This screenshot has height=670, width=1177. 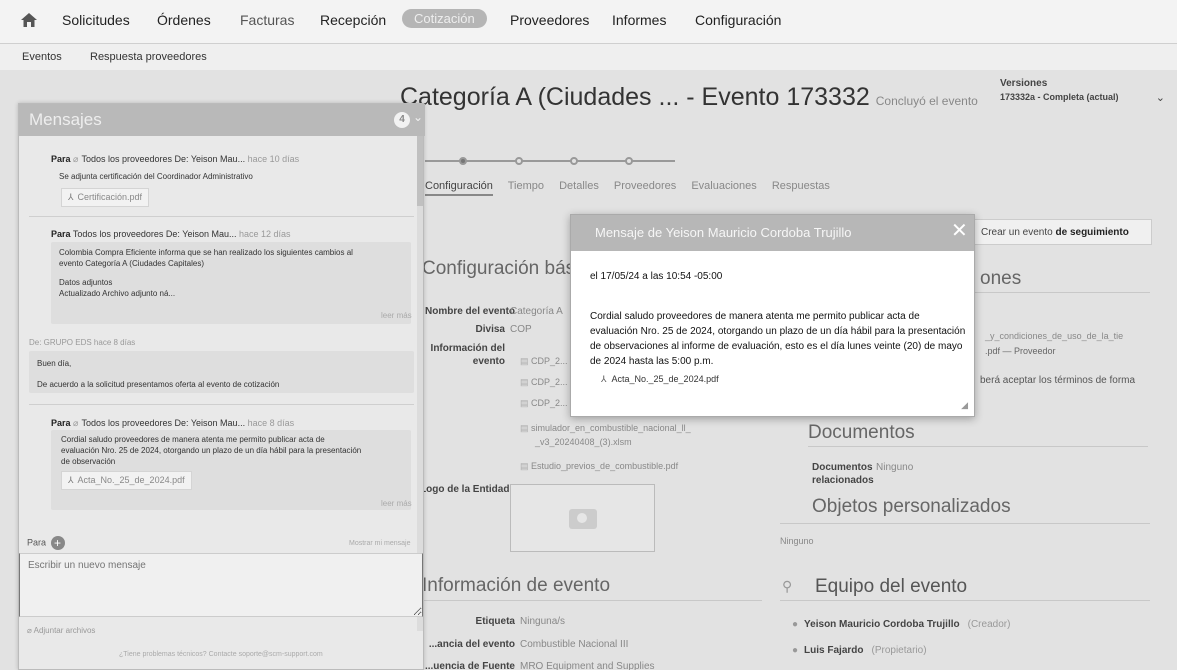 What do you see at coordinates (471, 644) in the screenshot?
I see `reference-label: ...ancia del evento` at bounding box center [471, 644].